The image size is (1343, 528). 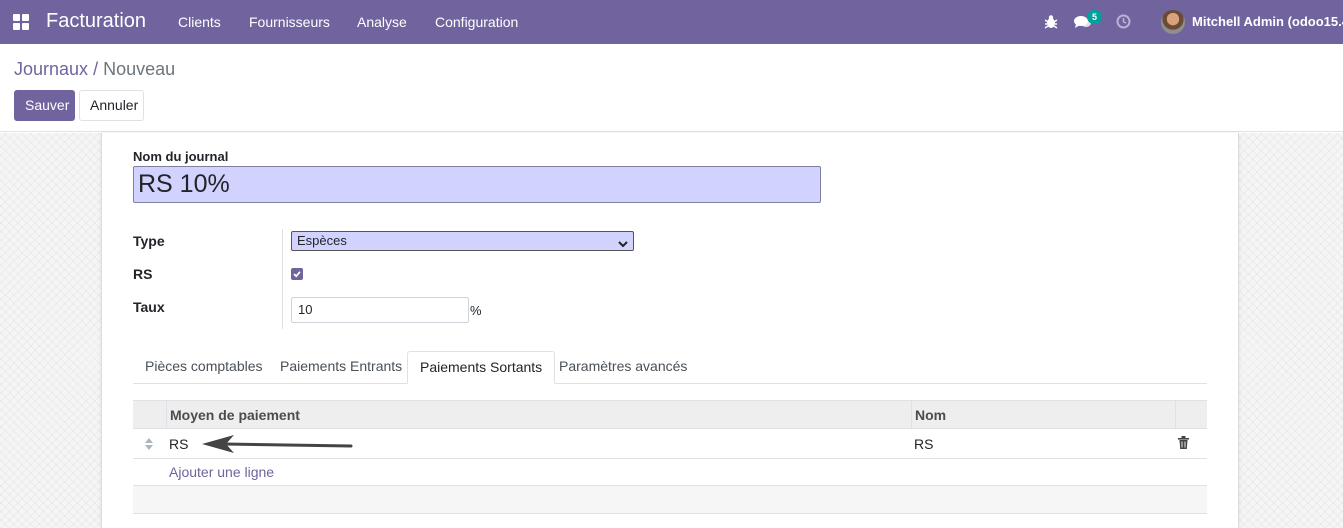 What do you see at coordinates (1267, 21) in the screenshot?
I see `user-menu: Mitchell Admin (odoo15.4)` at bounding box center [1267, 21].